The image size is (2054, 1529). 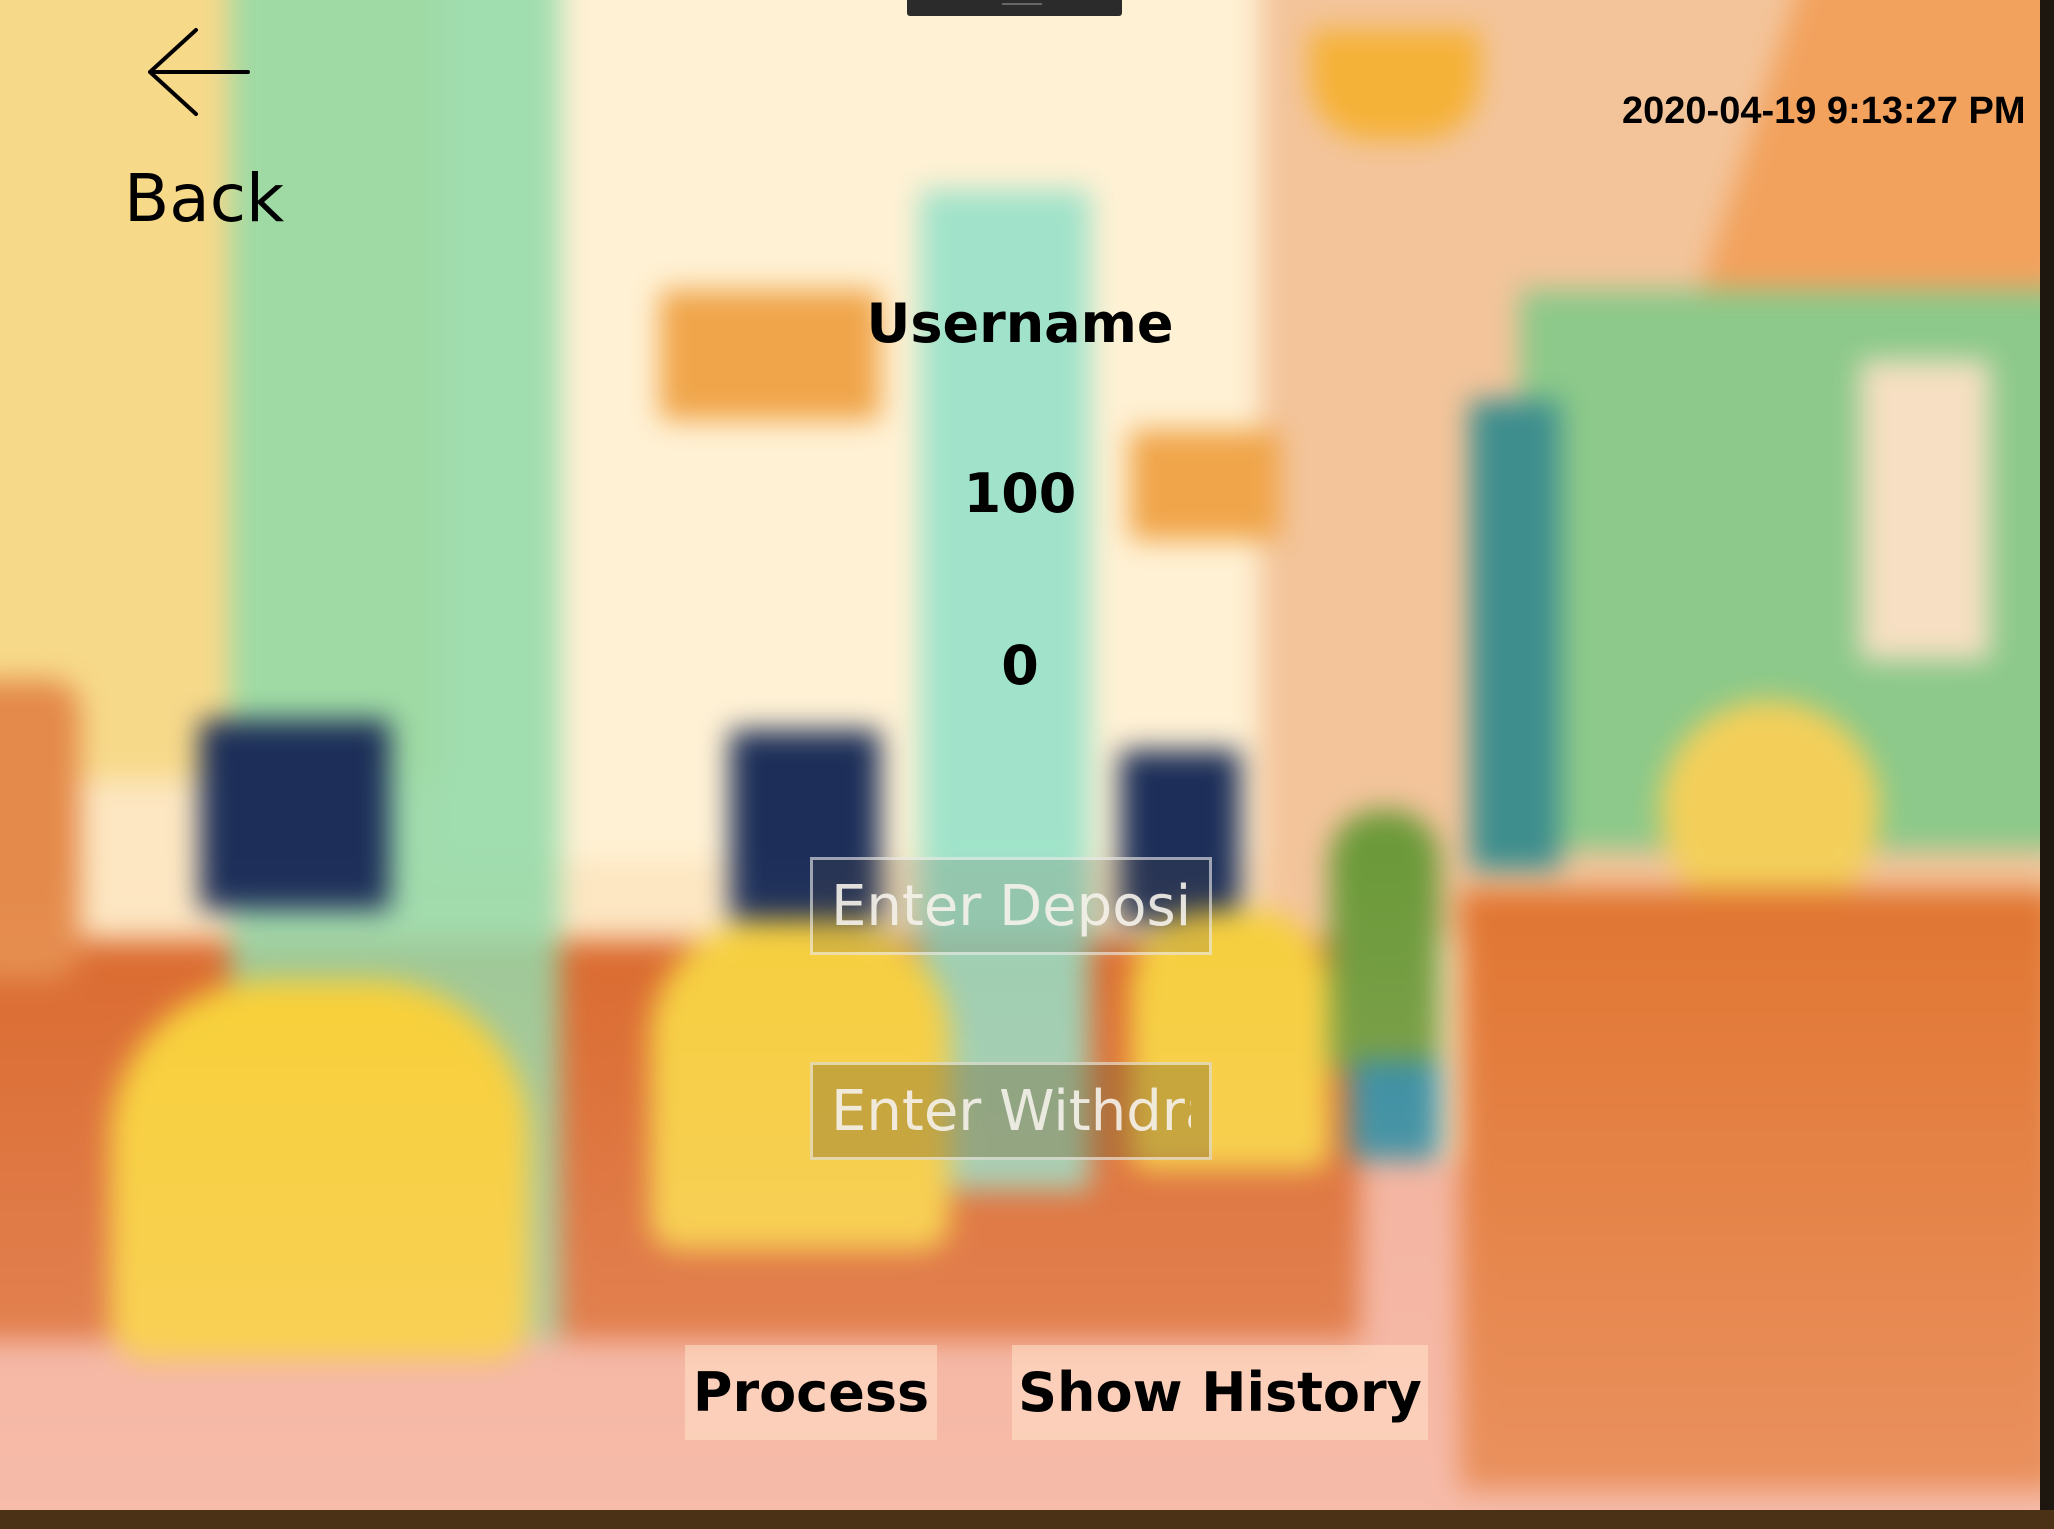 I want to click on username-label: Username, so click(x=1020, y=323).